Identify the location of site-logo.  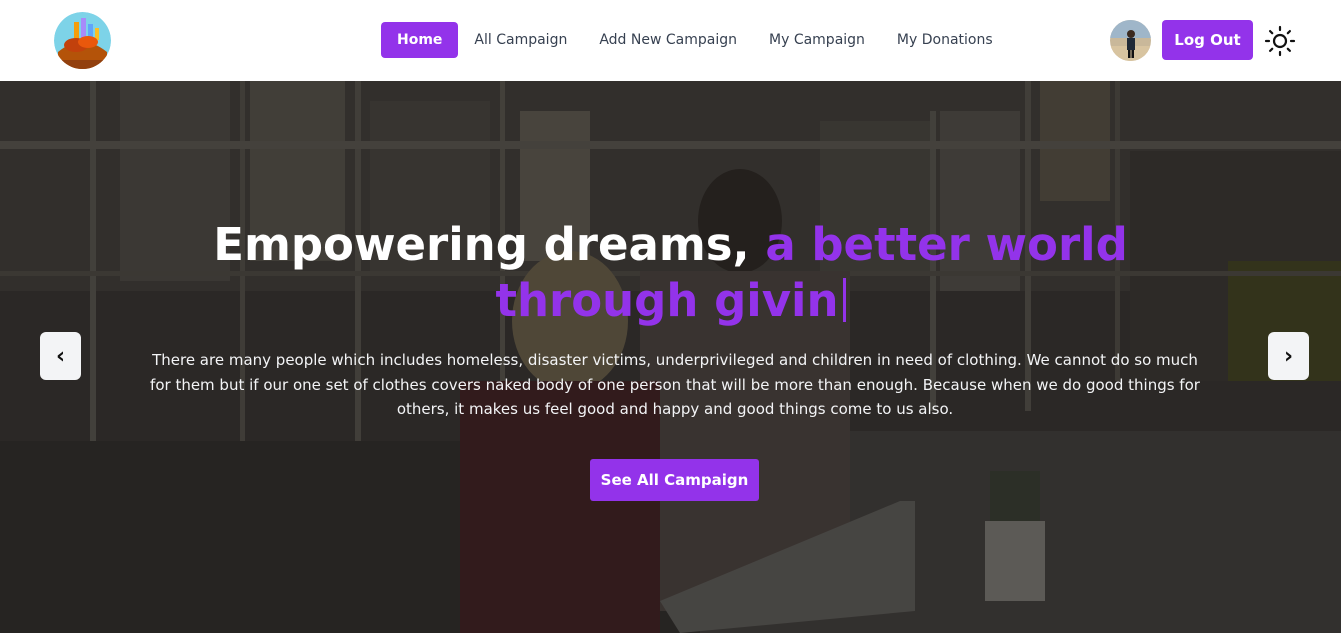
(82, 40).